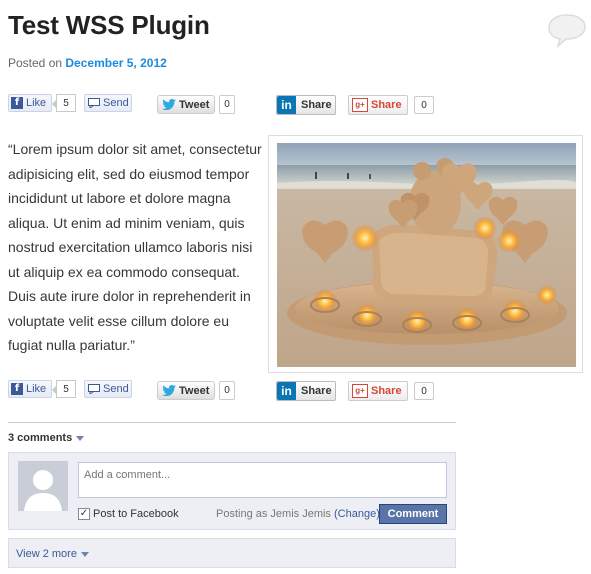 Image resolution: width=591 pixels, height=574 pixels. Describe the element at coordinates (43, 486) in the screenshot. I see `default-avatar-icon` at that location.